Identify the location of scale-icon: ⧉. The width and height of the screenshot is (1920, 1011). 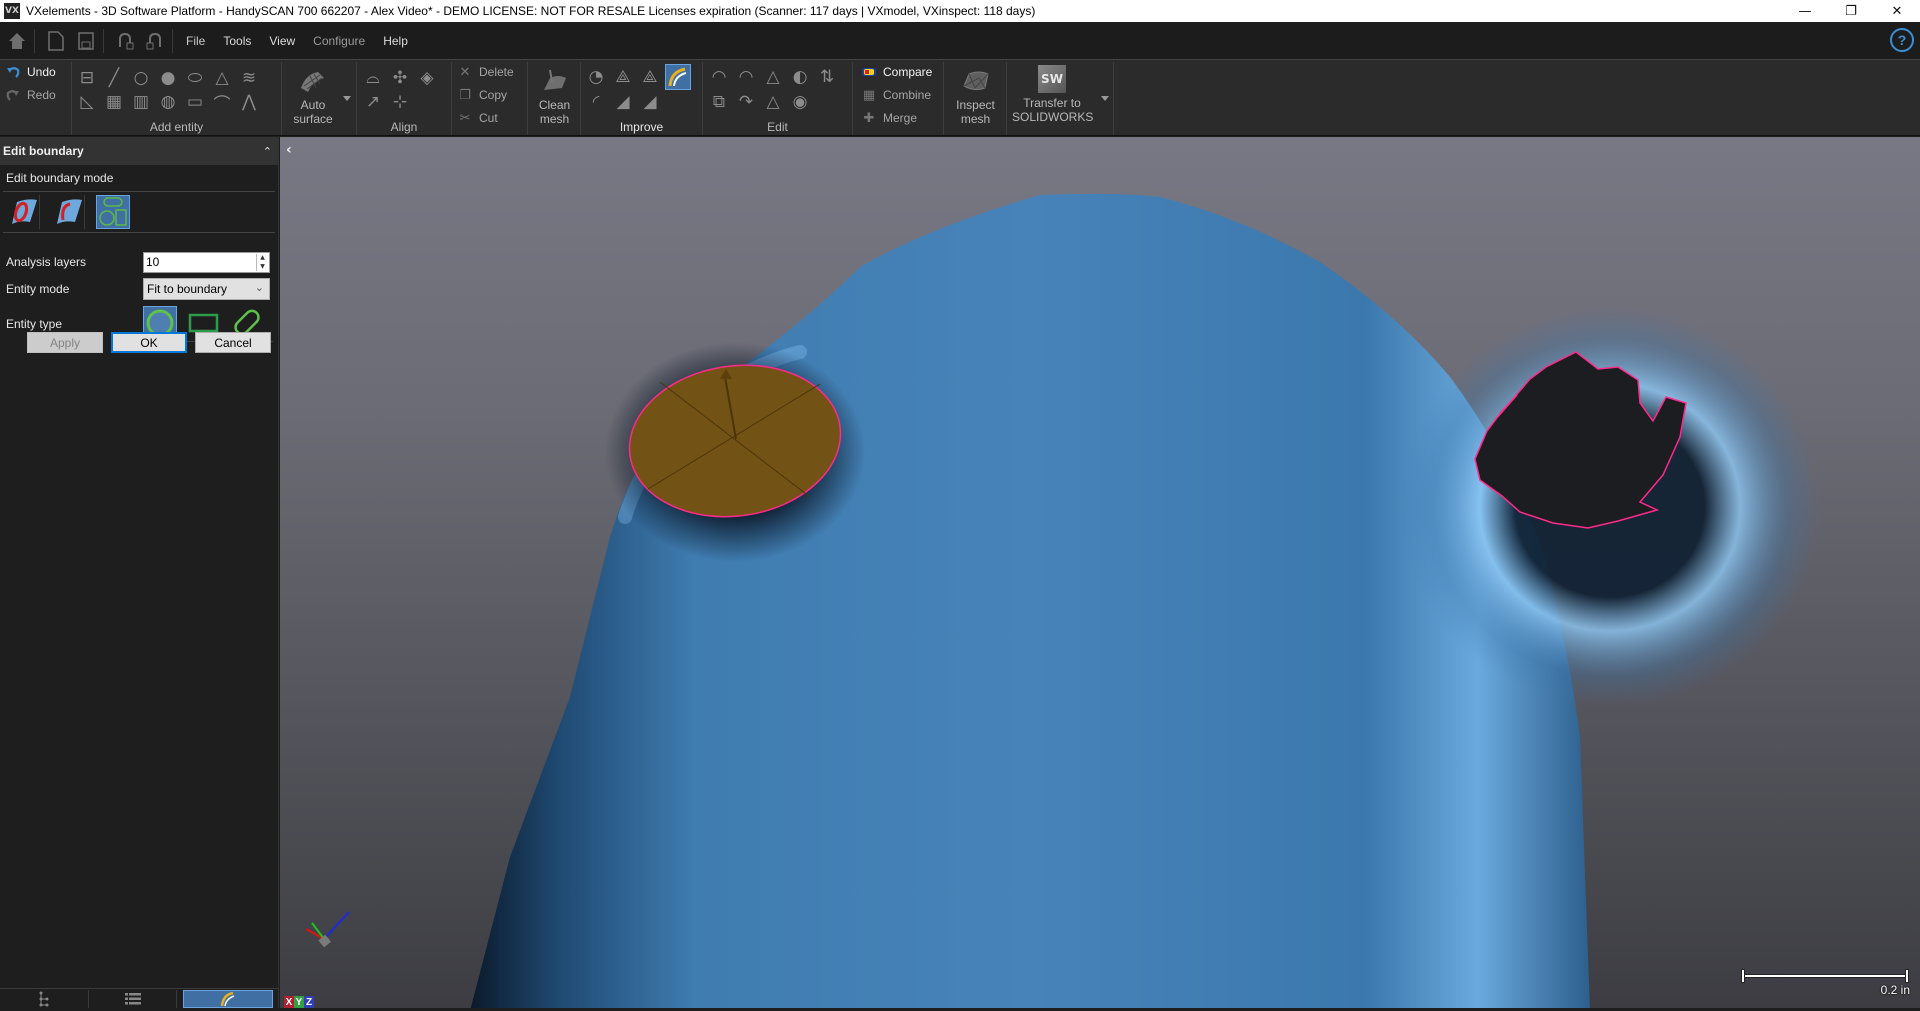
(719, 102).